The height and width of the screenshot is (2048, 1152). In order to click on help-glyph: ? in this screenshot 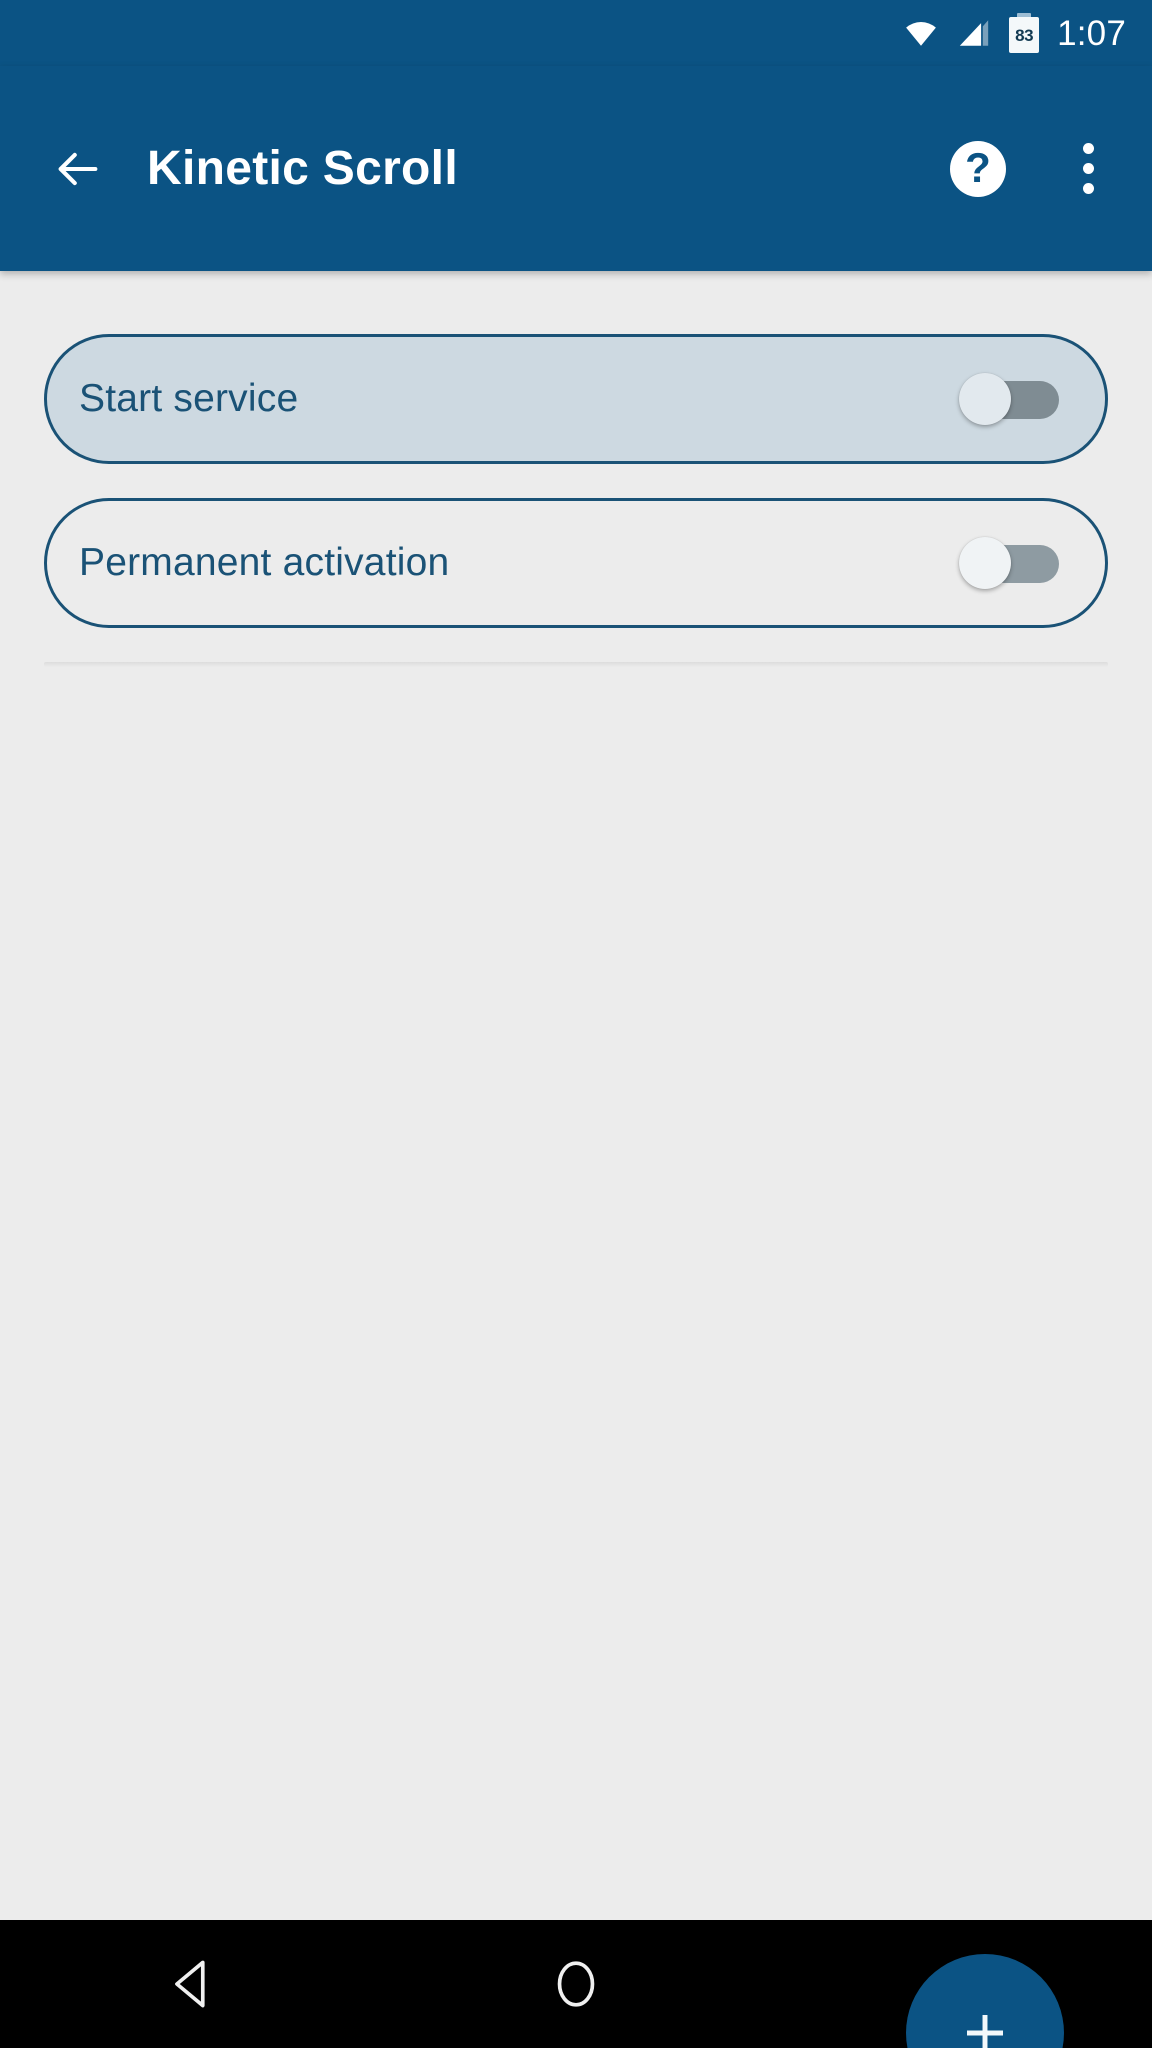, I will do `click(978, 167)`.